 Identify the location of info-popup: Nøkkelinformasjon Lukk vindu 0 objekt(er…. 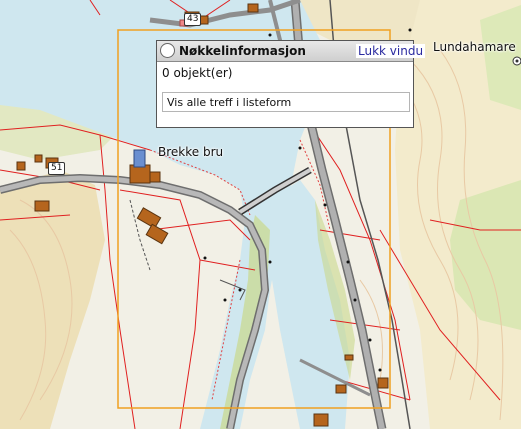
(291, 84).